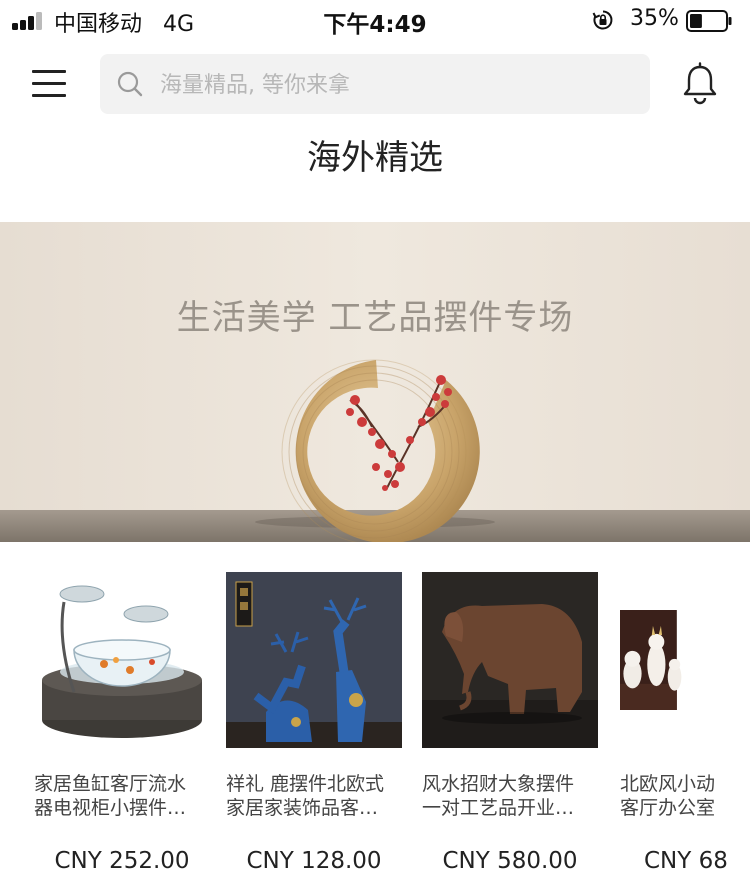 The width and height of the screenshot is (750, 893). I want to click on product-name-line: 北欧风小动, so click(668, 784).